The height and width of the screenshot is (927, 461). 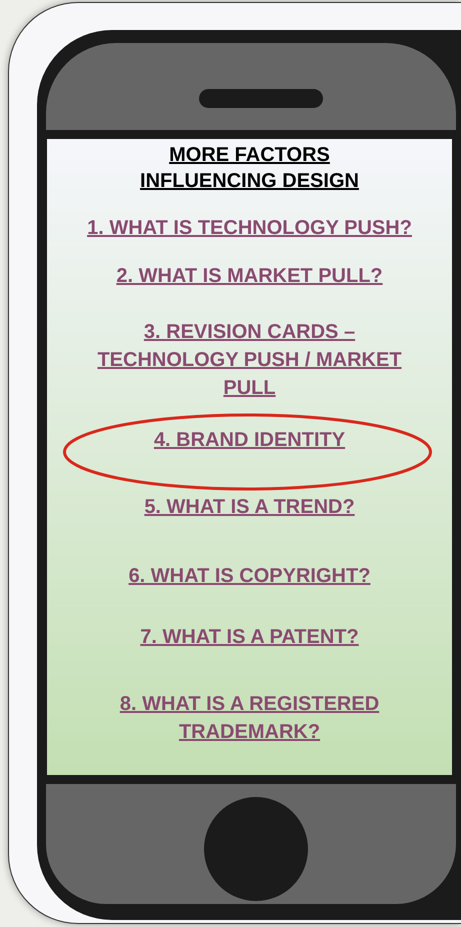 I want to click on topic-link: 5. WHAT IS A TREND?, so click(x=249, y=507).